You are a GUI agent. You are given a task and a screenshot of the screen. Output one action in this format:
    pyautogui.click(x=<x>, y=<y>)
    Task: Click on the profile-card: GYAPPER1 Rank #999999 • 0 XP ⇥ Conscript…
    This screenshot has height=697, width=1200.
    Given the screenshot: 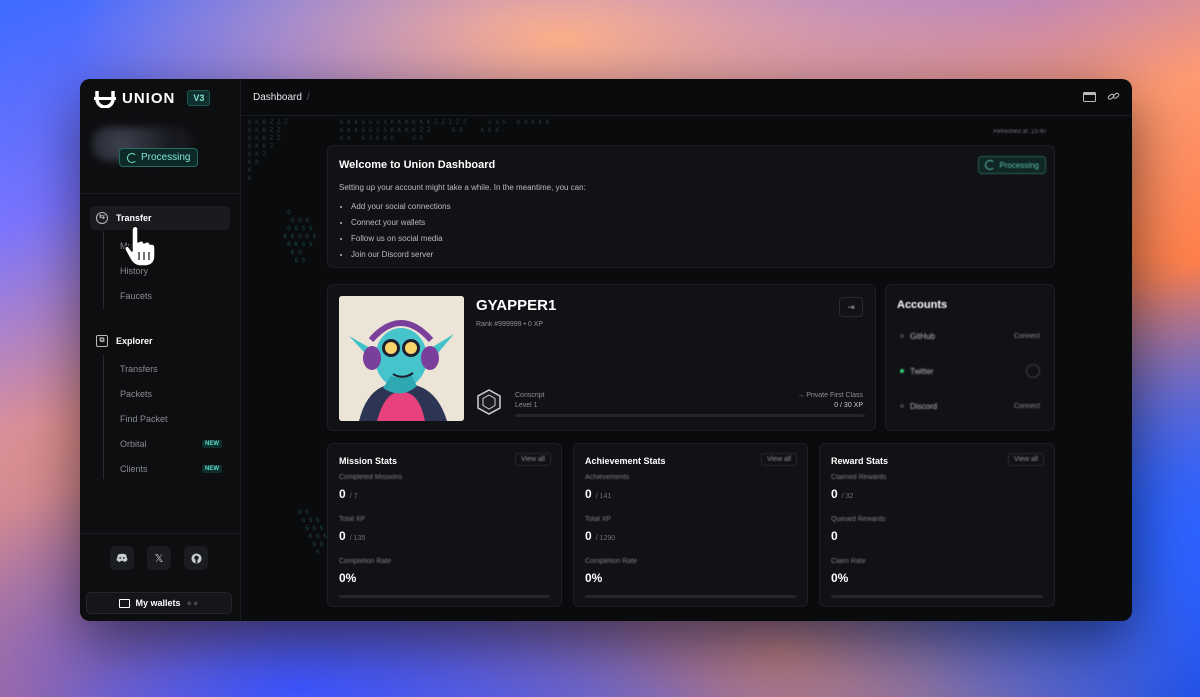 What is the action you would take?
    pyautogui.click(x=601, y=357)
    